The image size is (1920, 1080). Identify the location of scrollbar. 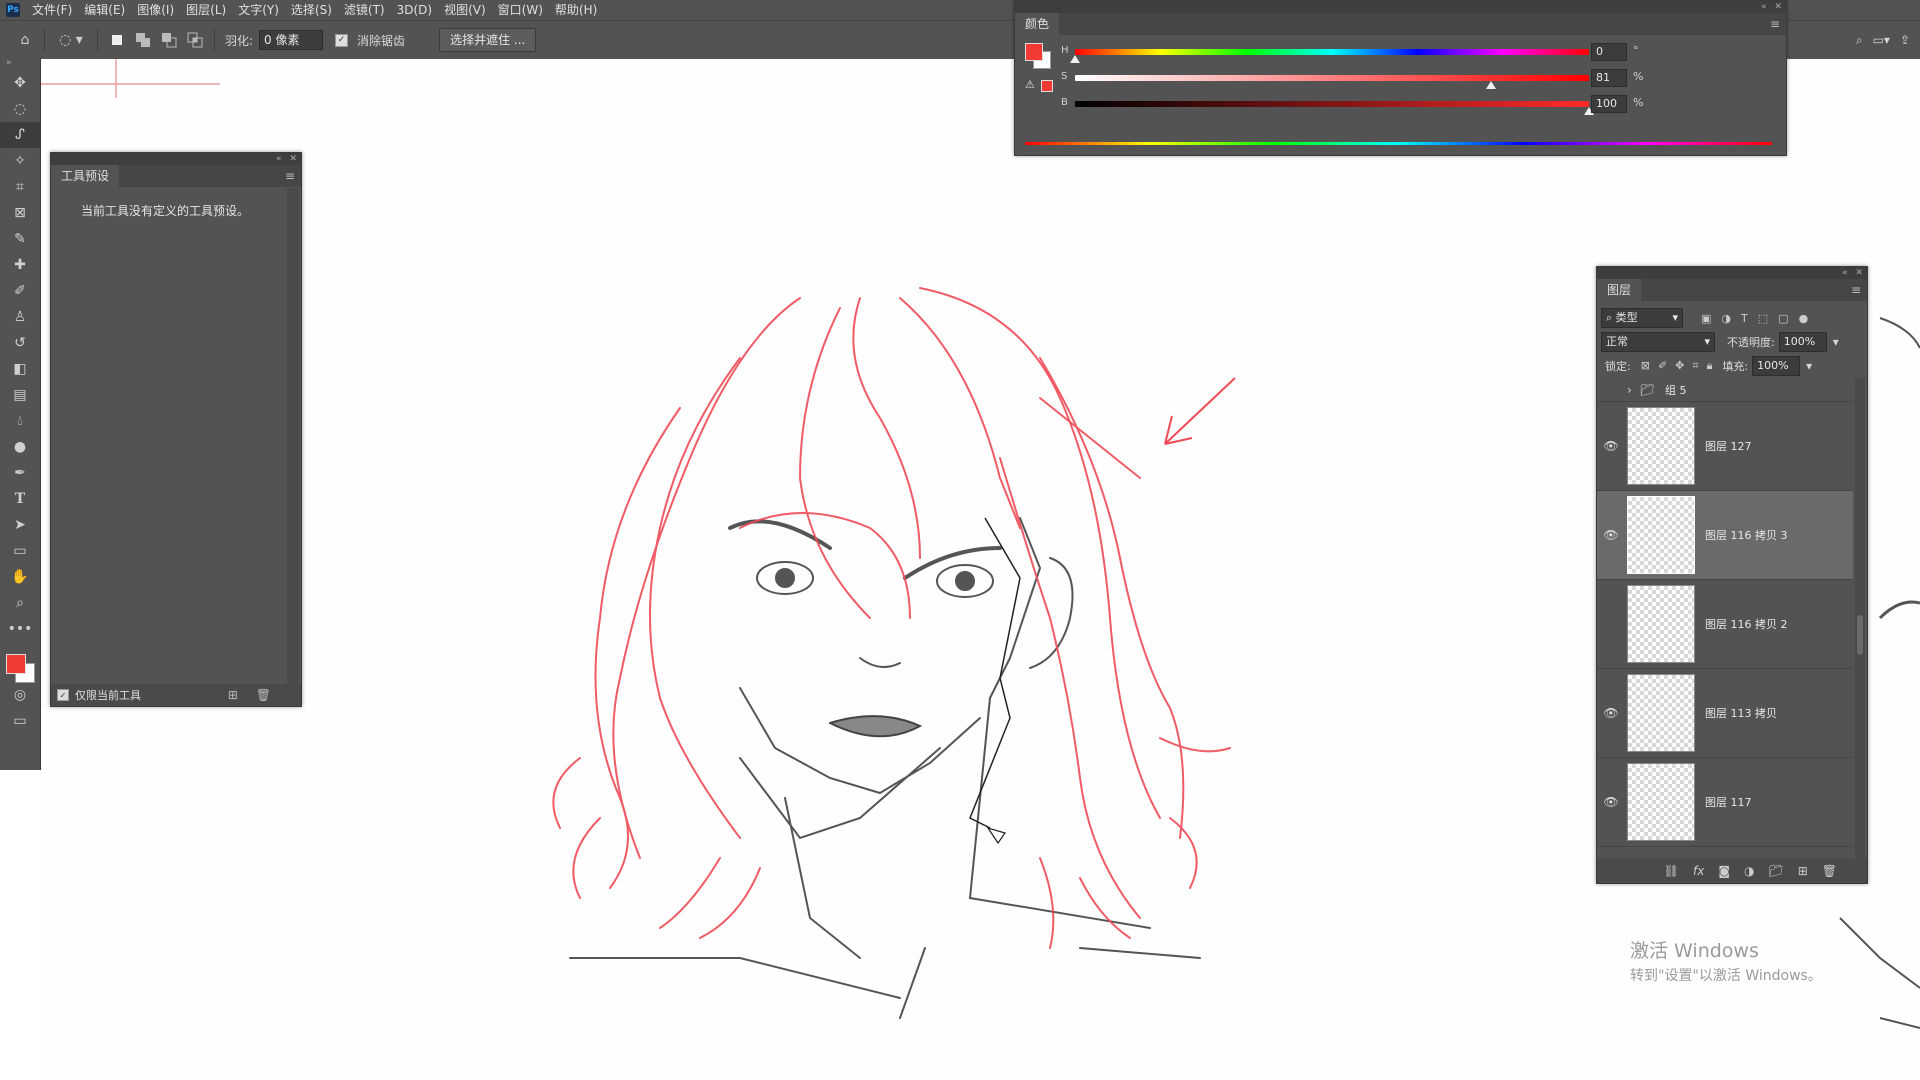
(293, 436).